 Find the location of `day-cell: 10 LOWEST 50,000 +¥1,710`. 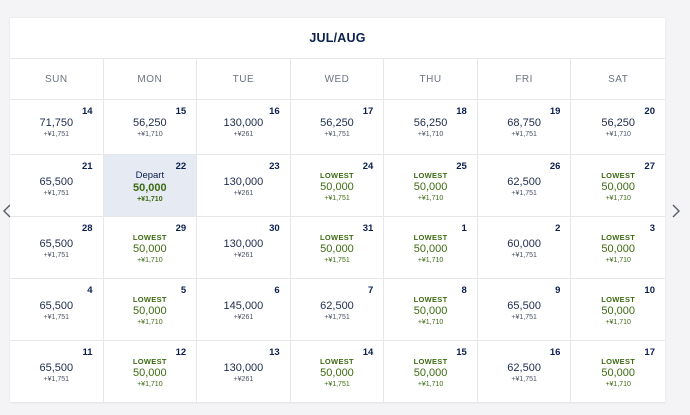

day-cell: 10 LOWEST 50,000 +¥1,710 is located at coordinates (618, 310).